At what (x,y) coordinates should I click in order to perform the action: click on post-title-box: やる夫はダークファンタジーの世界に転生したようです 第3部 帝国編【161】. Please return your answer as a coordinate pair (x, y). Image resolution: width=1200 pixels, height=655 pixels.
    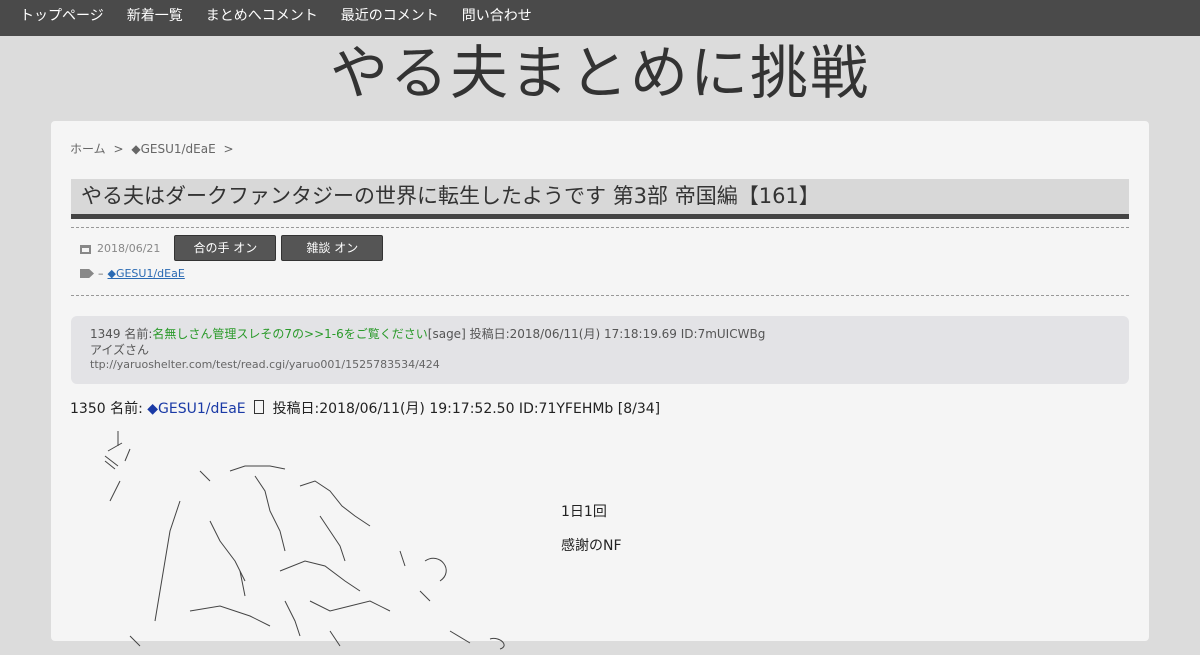
    Looking at the image, I should click on (600, 199).